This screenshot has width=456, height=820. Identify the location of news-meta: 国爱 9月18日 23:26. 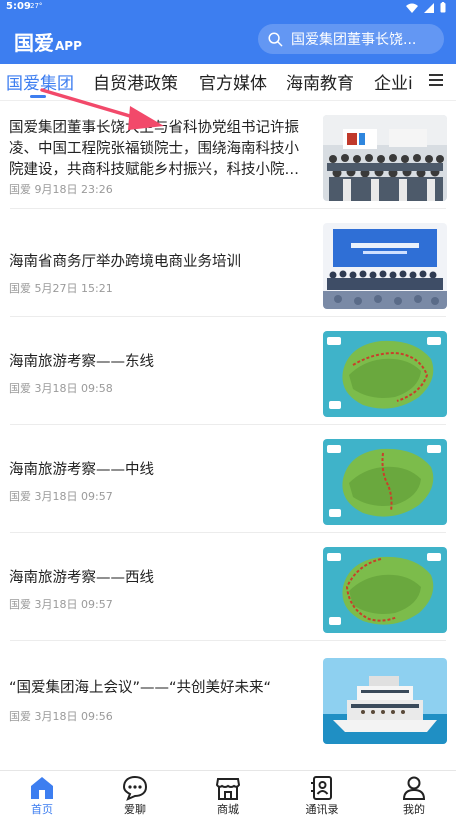
(61, 189).